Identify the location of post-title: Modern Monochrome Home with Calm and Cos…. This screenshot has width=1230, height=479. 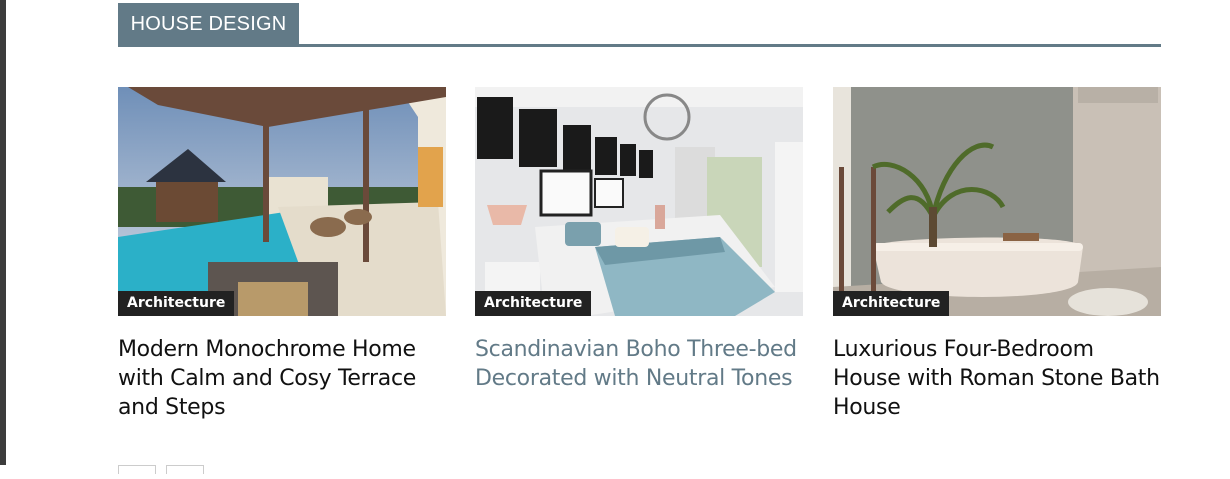
(282, 378).